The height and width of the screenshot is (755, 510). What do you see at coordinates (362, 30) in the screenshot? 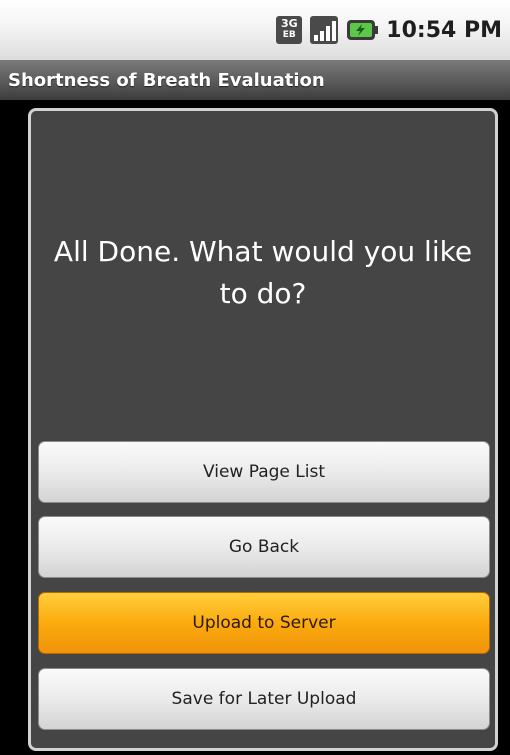
I see `battery-charging-icon` at bounding box center [362, 30].